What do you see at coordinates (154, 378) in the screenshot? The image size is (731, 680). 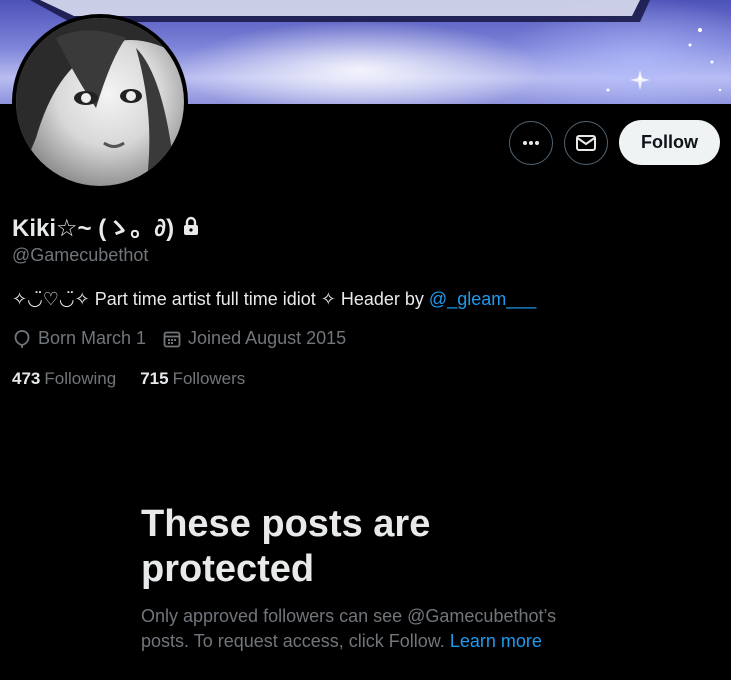 I see `followers-count: 715` at bounding box center [154, 378].